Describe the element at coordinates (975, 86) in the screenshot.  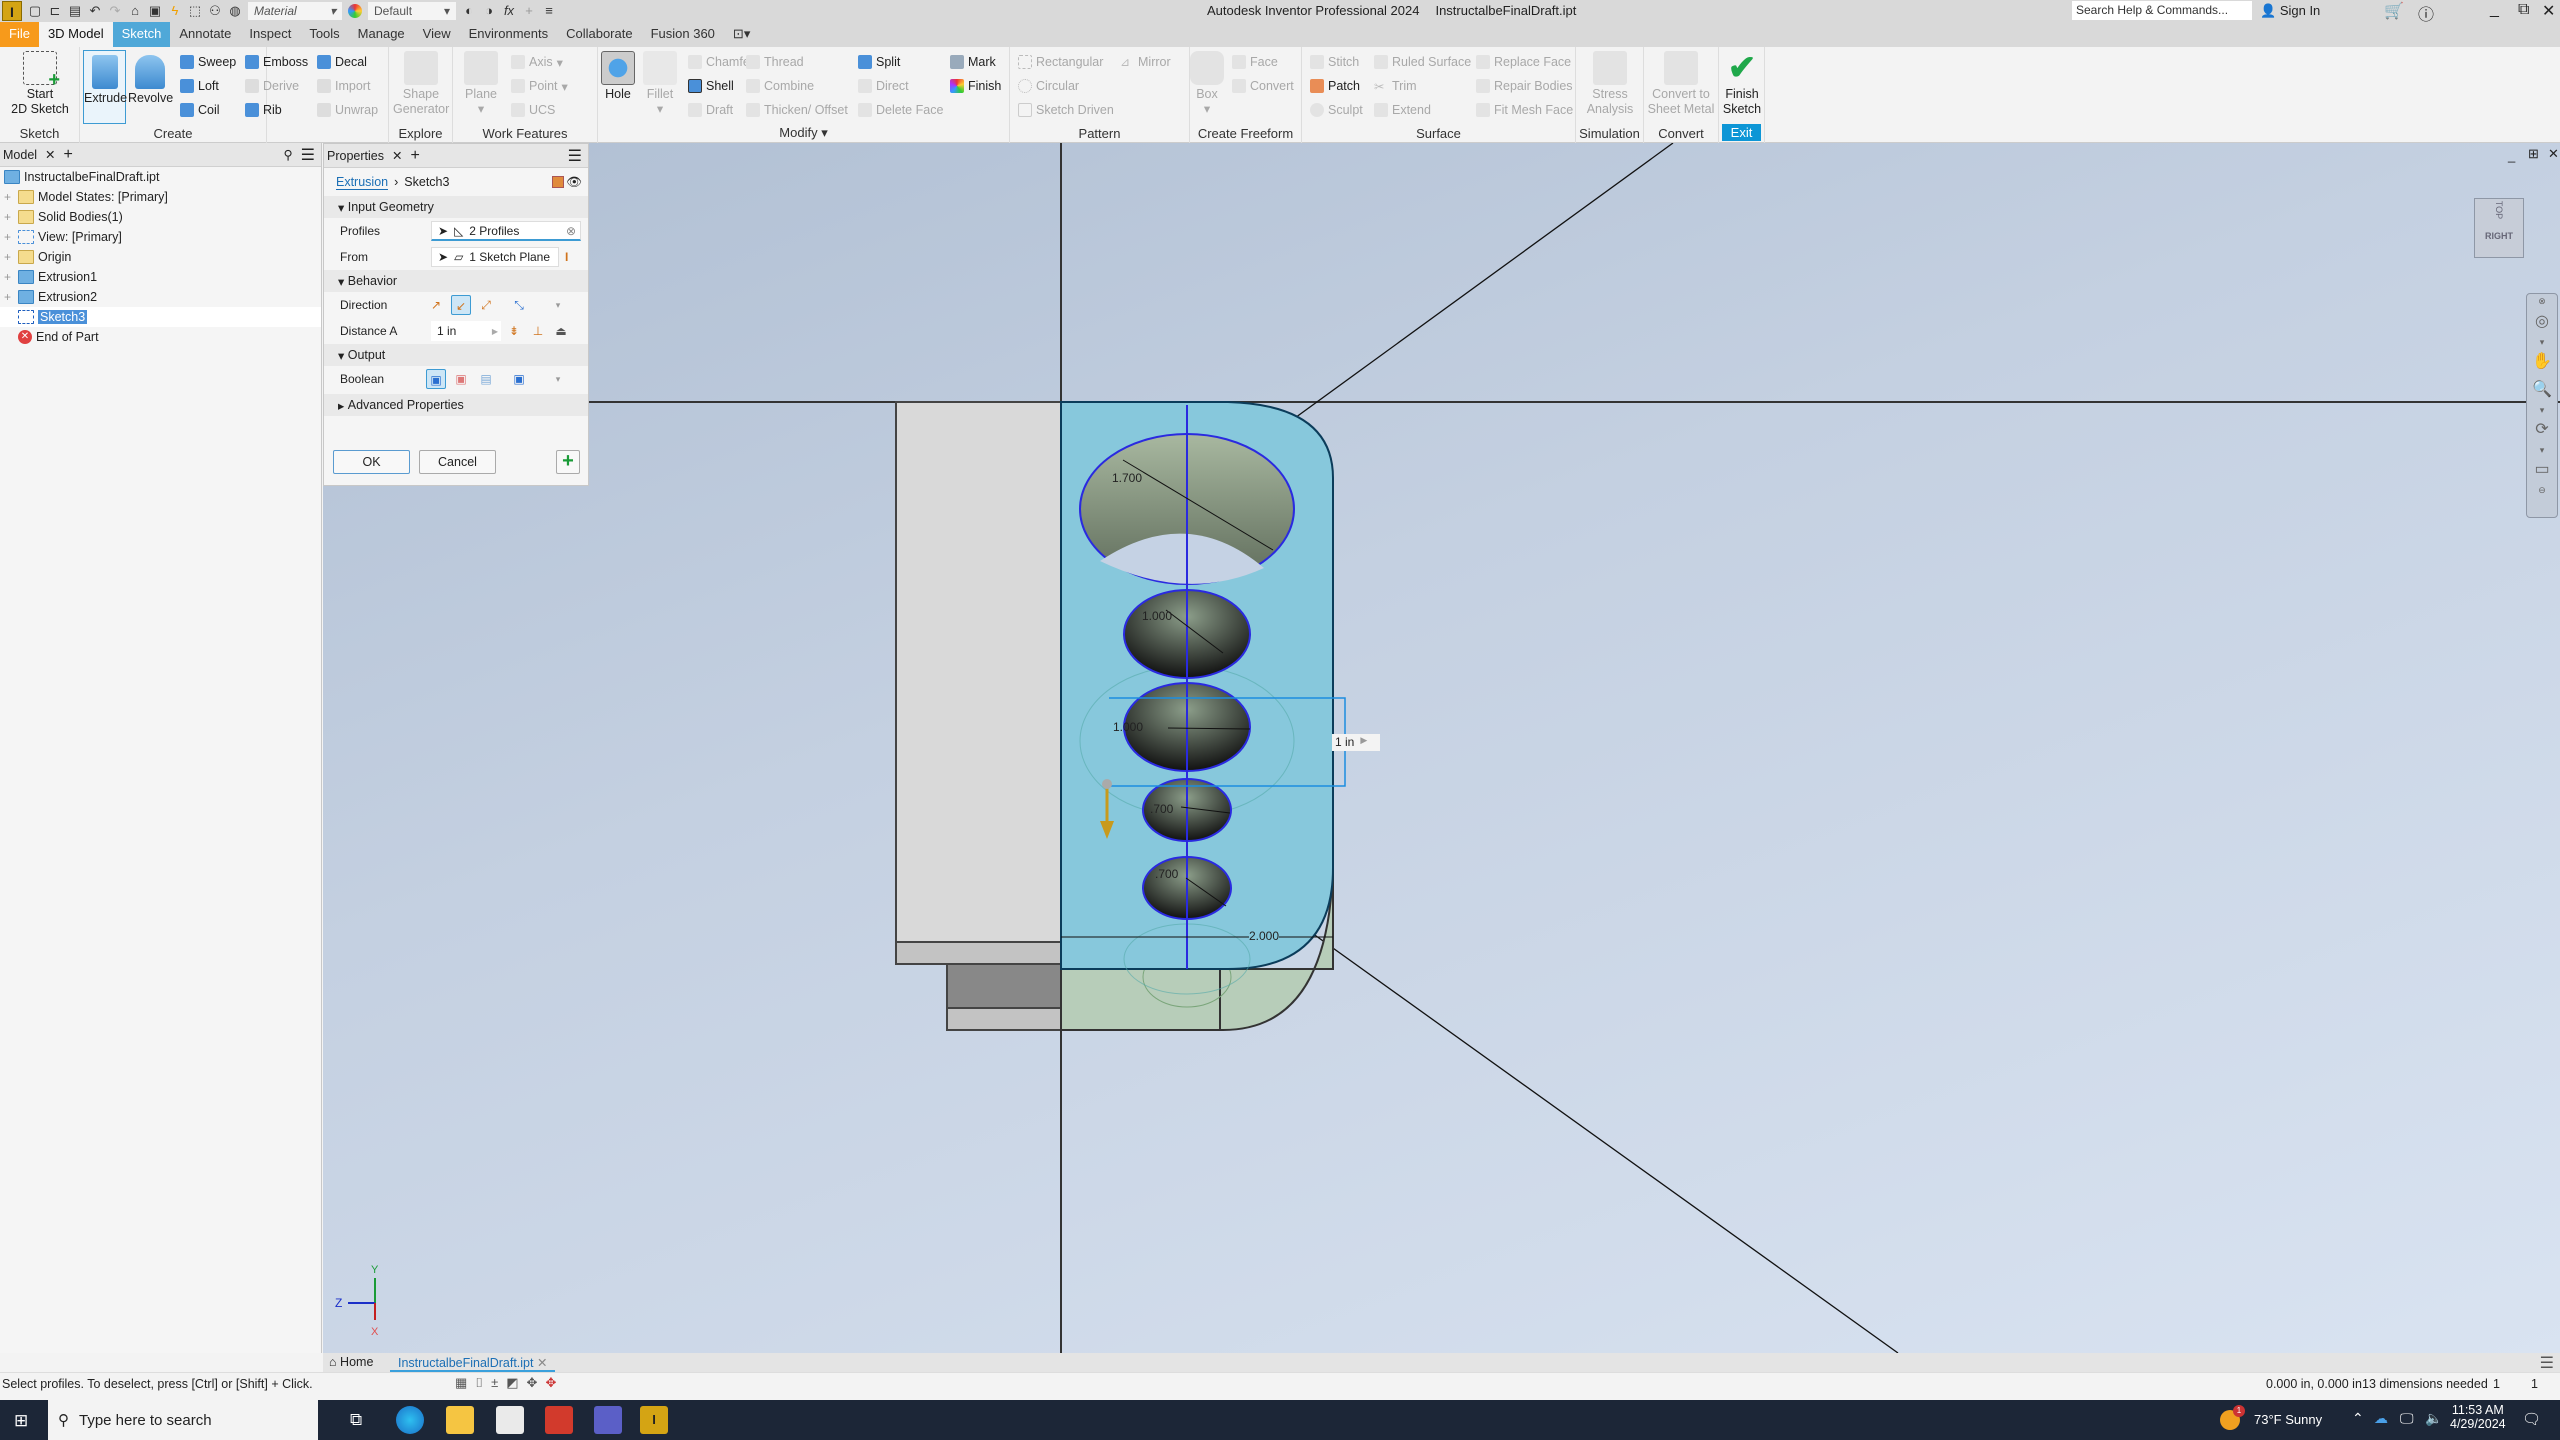
I see `finish-button: Finish` at that location.